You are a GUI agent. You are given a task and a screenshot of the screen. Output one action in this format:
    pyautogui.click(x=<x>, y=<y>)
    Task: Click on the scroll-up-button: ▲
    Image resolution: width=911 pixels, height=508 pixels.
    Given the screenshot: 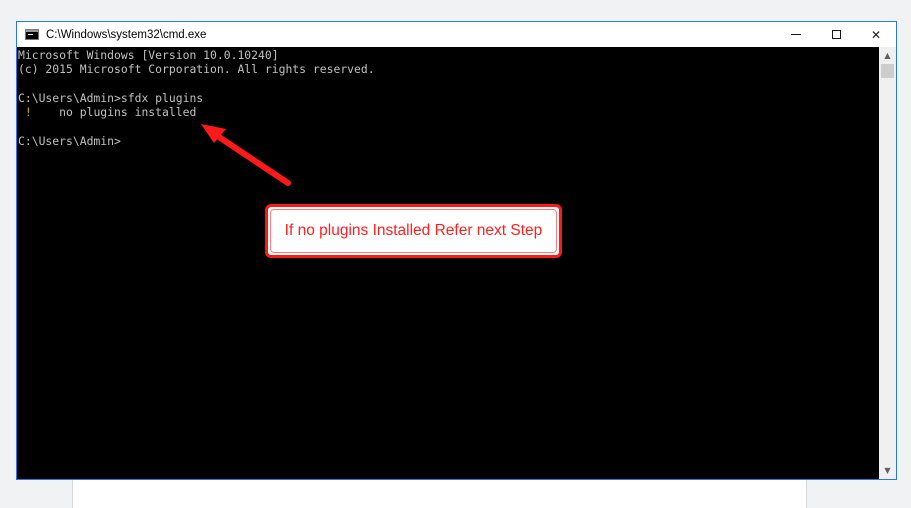 What is the action you would take?
    pyautogui.click(x=887, y=55)
    